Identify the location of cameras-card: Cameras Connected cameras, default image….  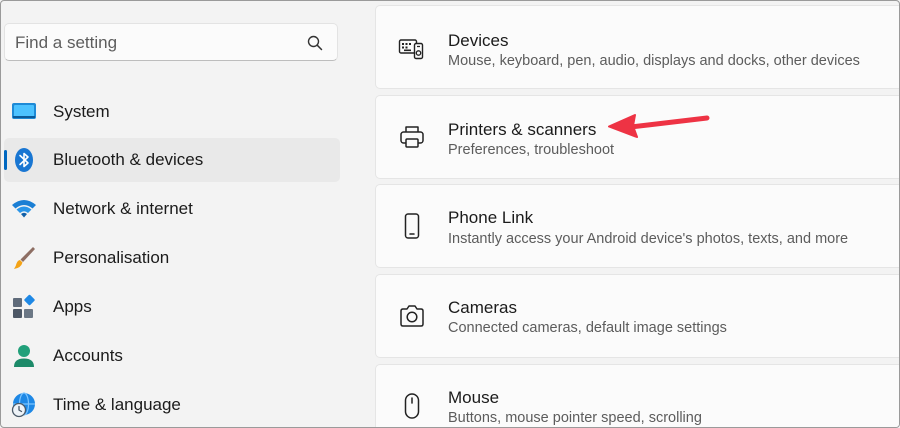
(637, 316).